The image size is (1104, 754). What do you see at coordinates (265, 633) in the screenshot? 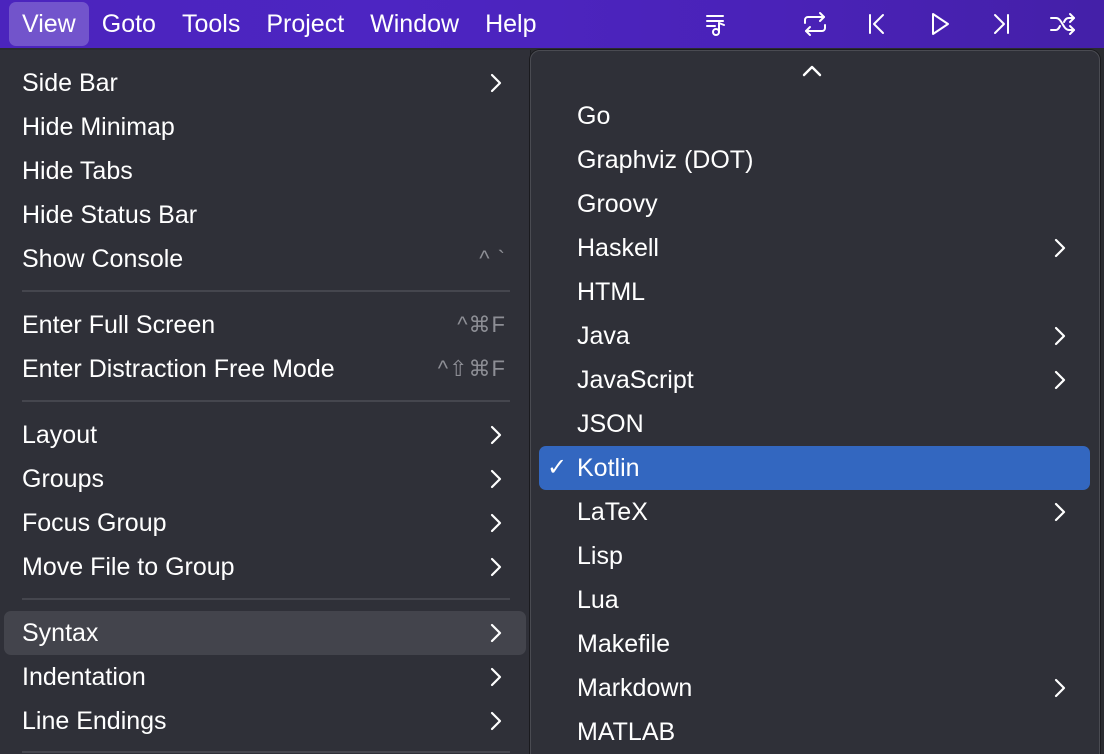
I see `menu-item-syntax: Syntax` at bounding box center [265, 633].